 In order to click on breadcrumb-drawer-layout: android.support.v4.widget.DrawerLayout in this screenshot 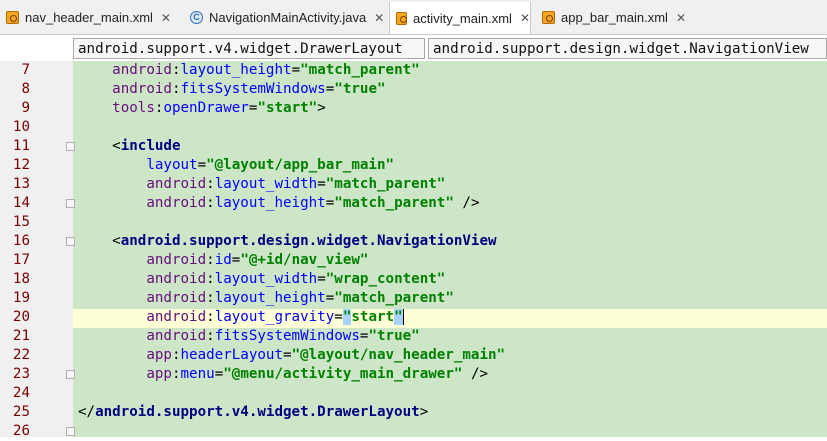, I will do `click(249, 48)`.